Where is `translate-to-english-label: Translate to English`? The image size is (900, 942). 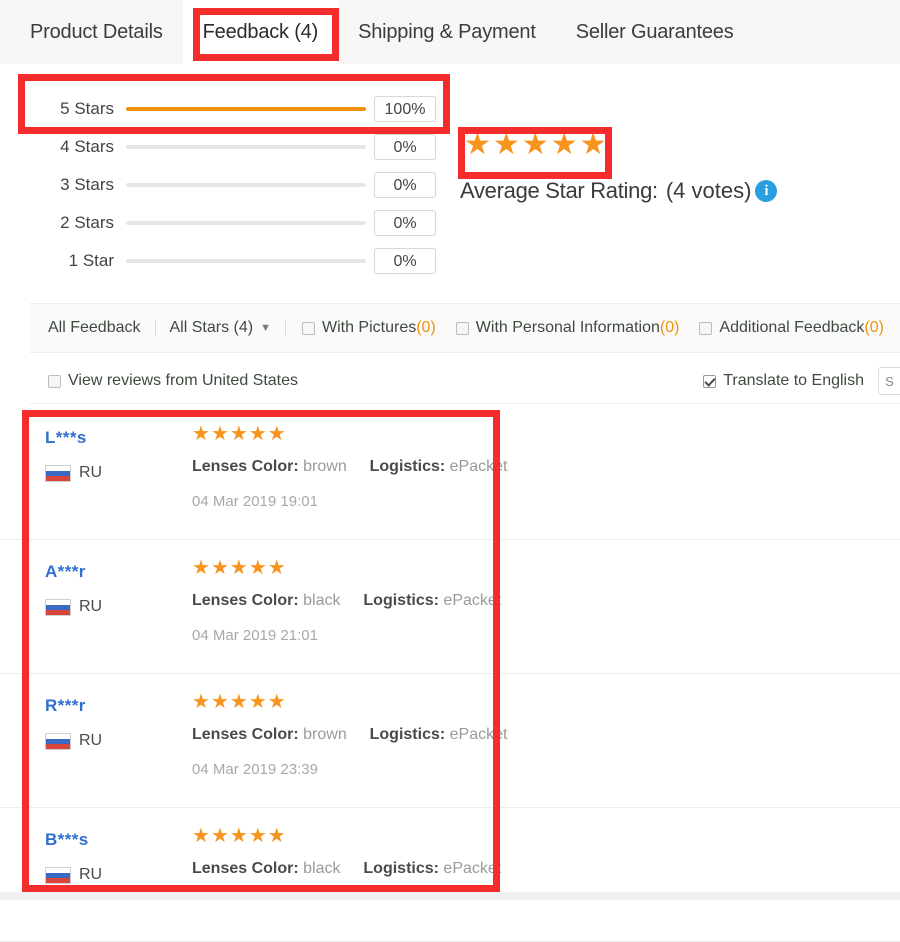 translate-to-english-label: Translate to English is located at coordinates (793, 380).